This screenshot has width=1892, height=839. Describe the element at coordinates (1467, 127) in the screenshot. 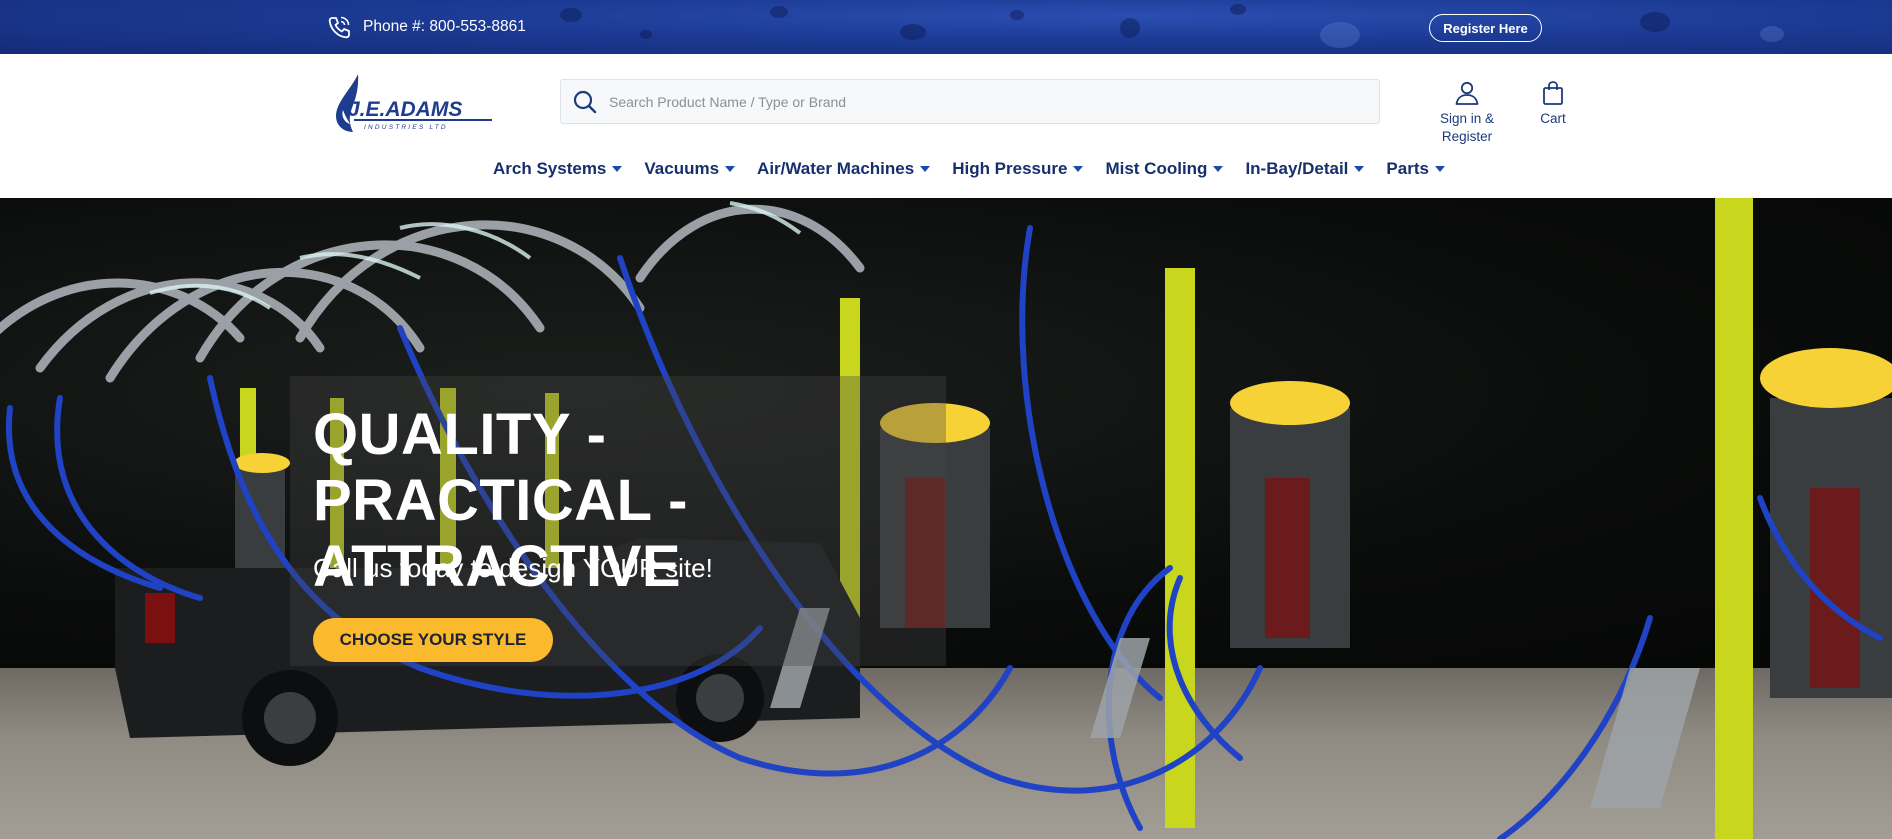

I see `account-label: Sign in & Register` at that location.